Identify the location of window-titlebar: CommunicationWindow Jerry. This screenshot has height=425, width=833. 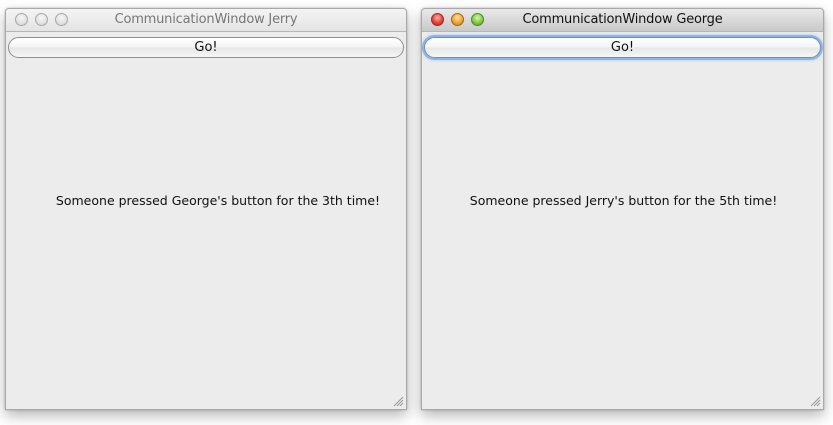
(206, 20).